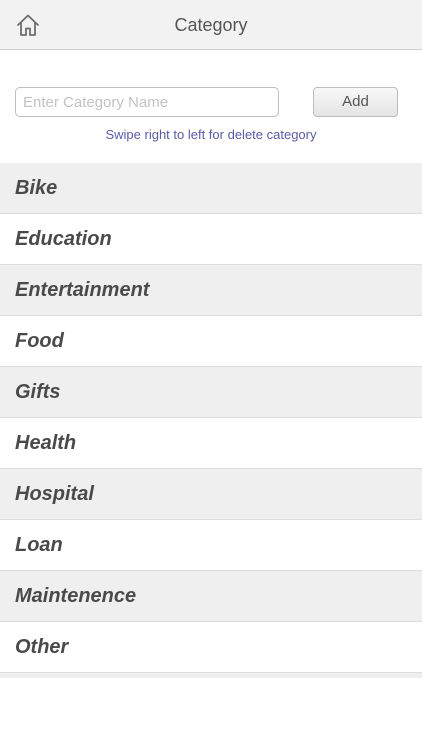 This screenshot has width=422, height=750. Describe the element at coordinates (355, 102) in the screenshot. I see `add-button: Add` at that location.